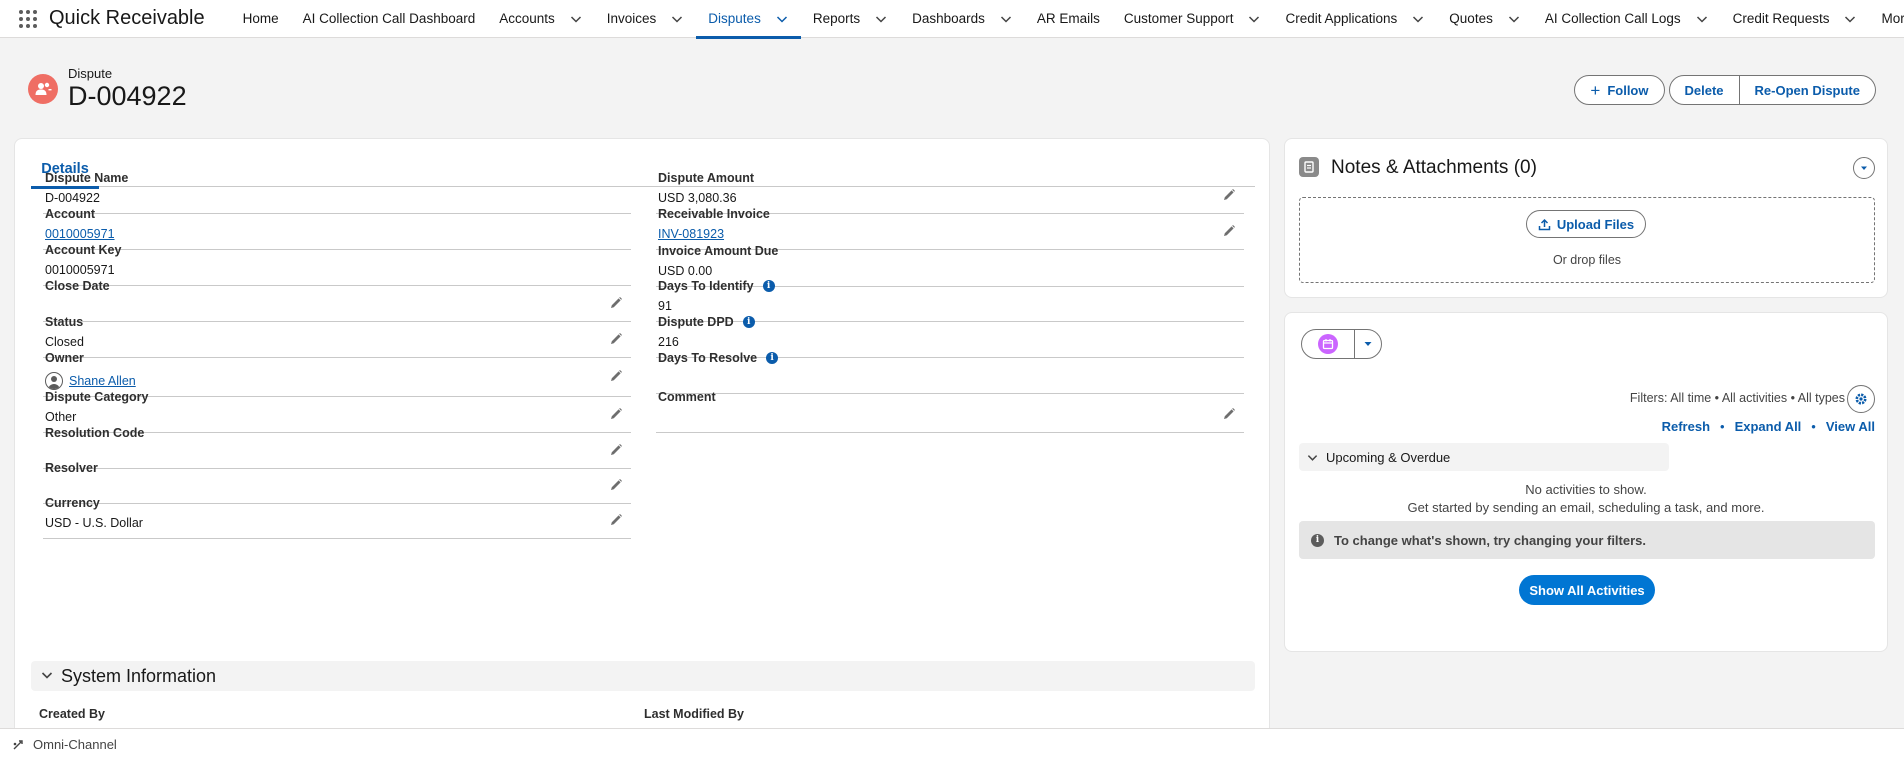 The width and height of the screenshot is (1904, 760). I want to click on activity-settings-button, so click(1861, 399).